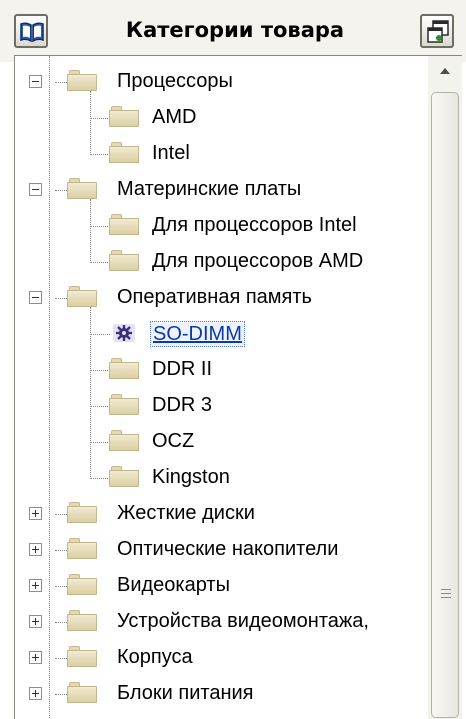 This screenshot has width=466, height=719. What do you see at coordinates (182, 369) in the screenshot?
I see `tree-node-label: DDR II` at bounding box center [182, 369].